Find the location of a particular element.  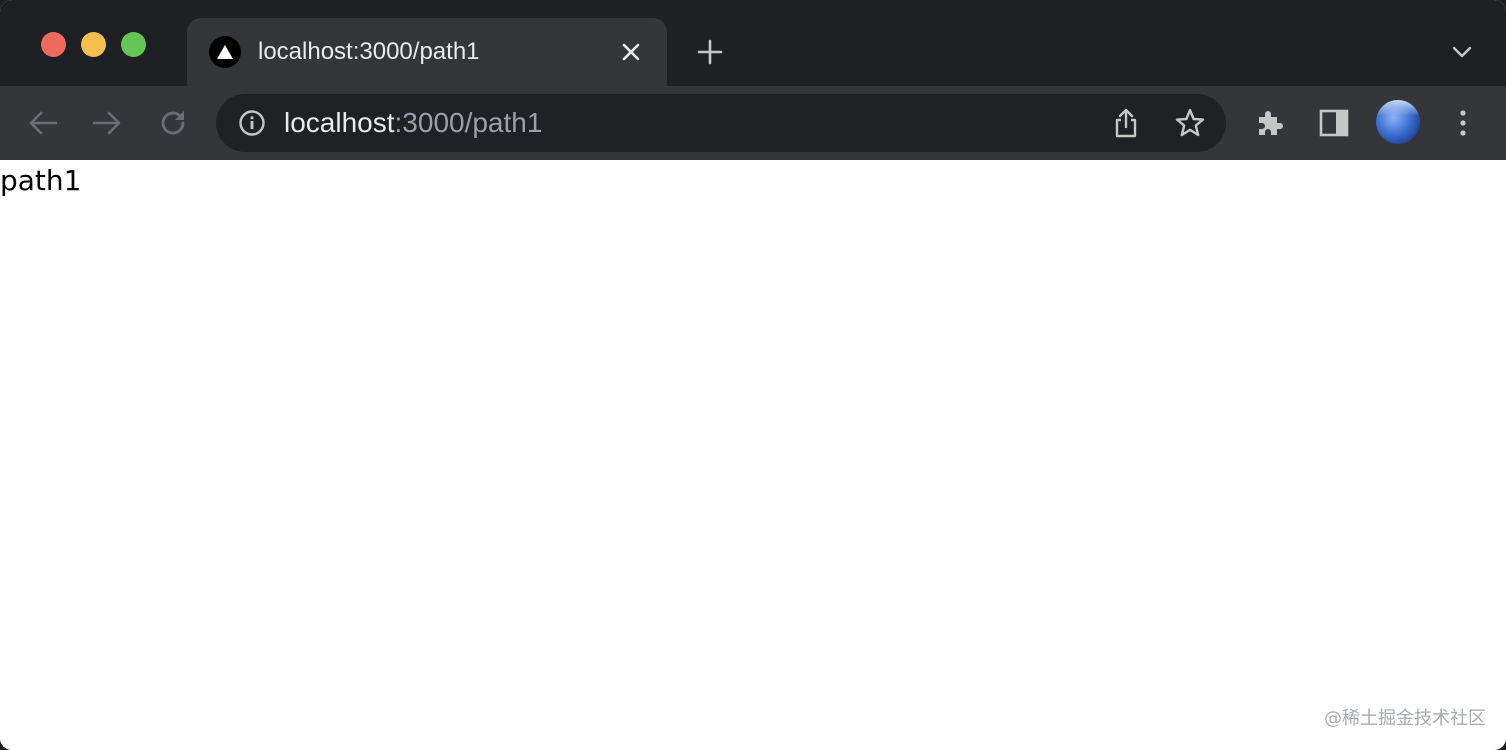

menu-button is located at coordinates (1463, 123).